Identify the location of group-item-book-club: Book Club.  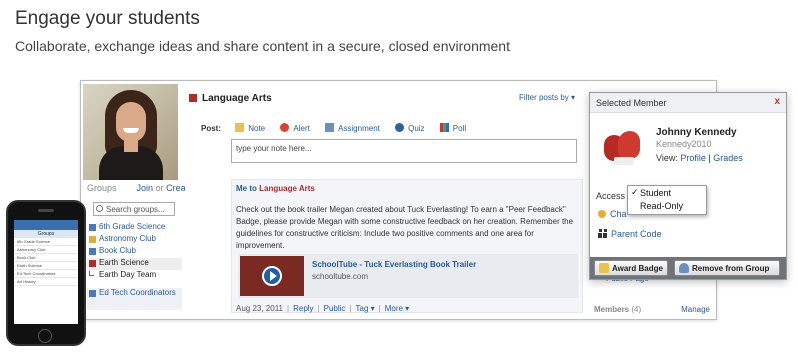
(134, 252).